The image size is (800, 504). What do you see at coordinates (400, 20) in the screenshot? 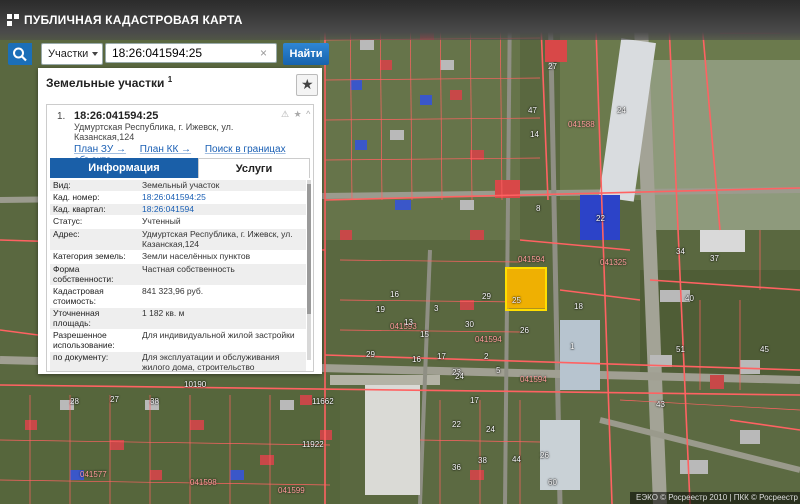
I see `top-bar: ПУБЛИЧНАЯ КАДАСТРОВАЯ КАРТА` at bounding box center [400, 20].